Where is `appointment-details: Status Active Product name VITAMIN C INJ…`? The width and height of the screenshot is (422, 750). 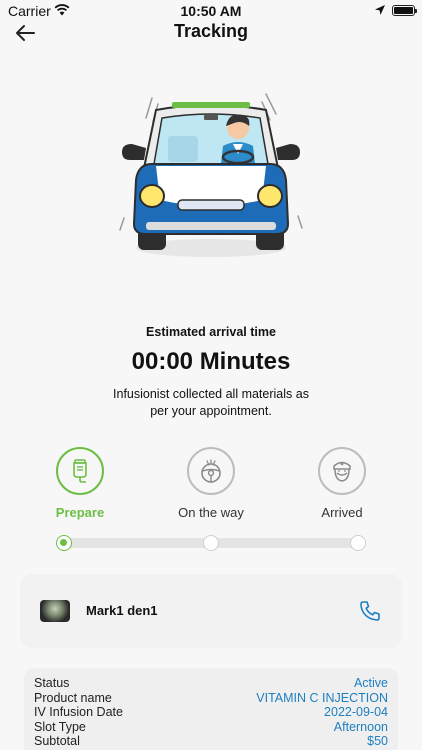
appointment-details: Status Active Product name VITAMIN C INJ… is located at coordinates (211, 709).